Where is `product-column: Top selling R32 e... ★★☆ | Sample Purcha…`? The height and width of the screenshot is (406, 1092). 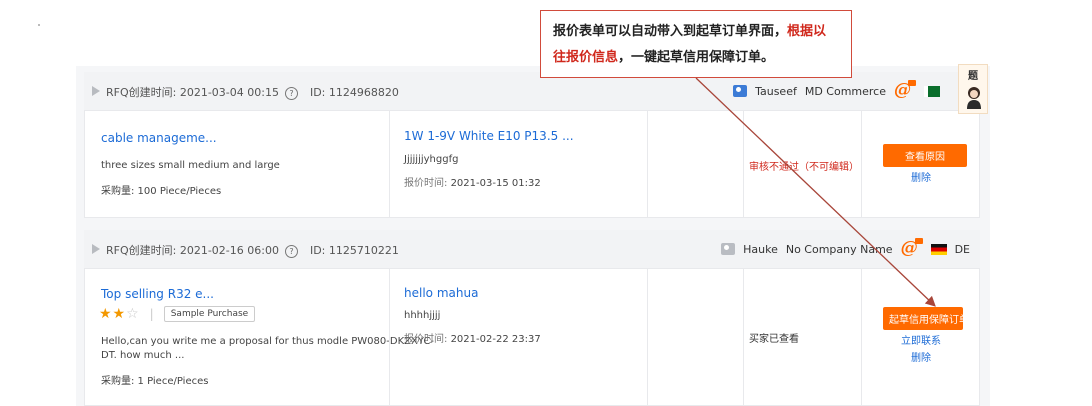 product-column: Top selling R32 e... ★★☆ | Sample Purcha… is located at coordinates (259, 337).